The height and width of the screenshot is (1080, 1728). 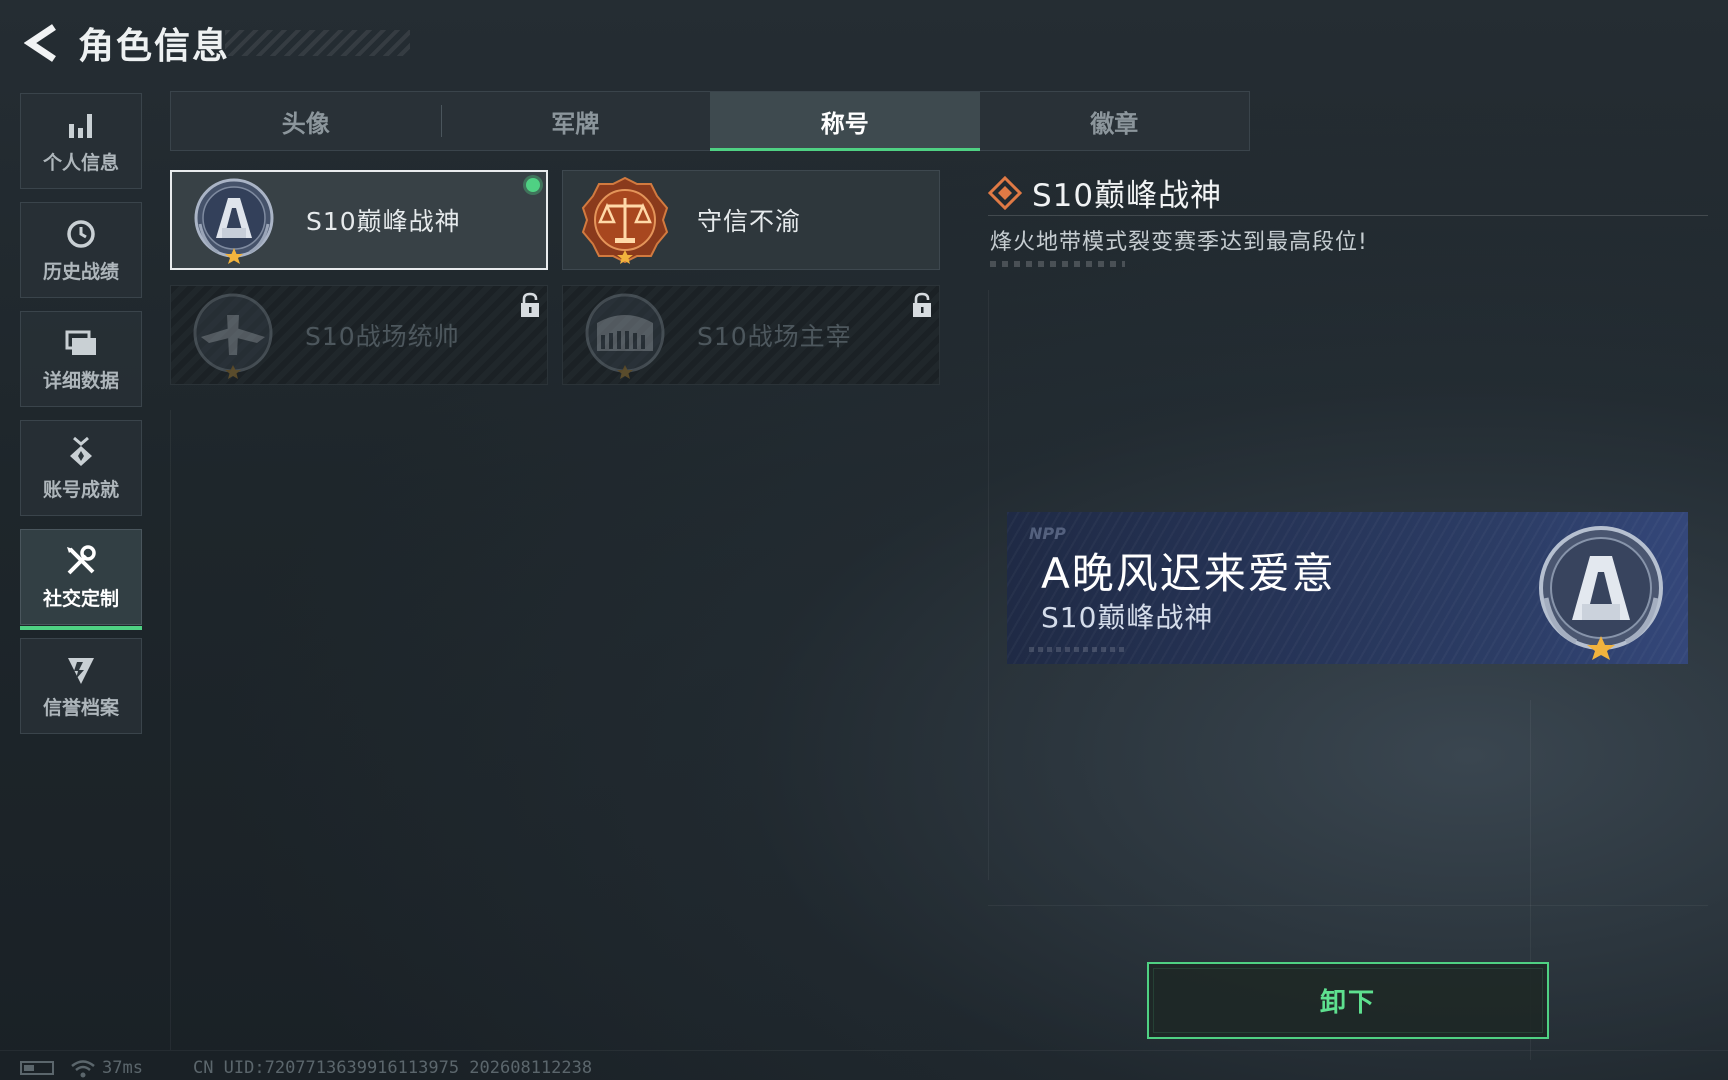 What do you see at coordinates (81, 670) in the screenshot?
I see `shield-credit-icon` at bounding box center [81, 670].